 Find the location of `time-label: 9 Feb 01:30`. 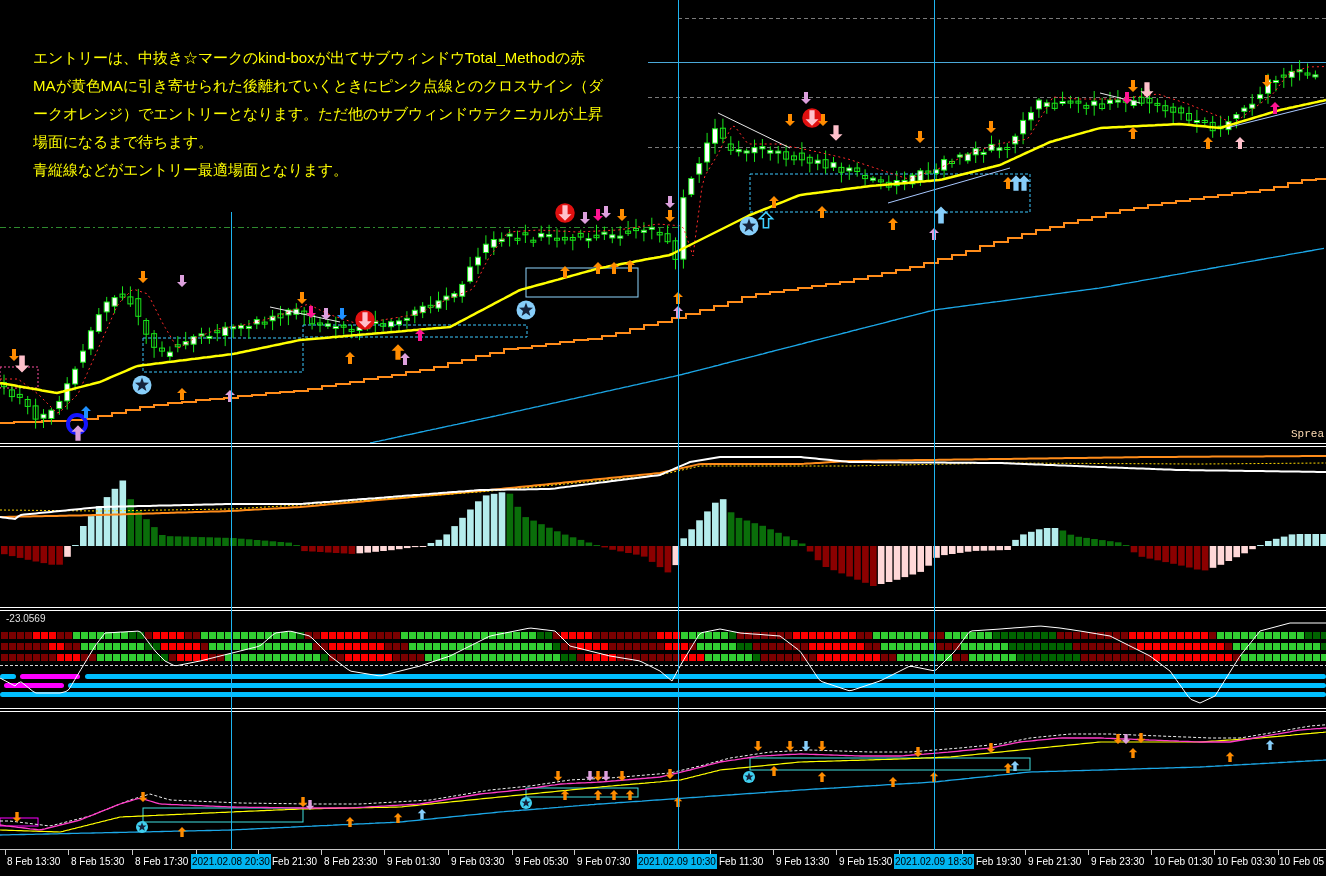

time-label: 9 Feb 01:30 is located at coordinates (414, 862).